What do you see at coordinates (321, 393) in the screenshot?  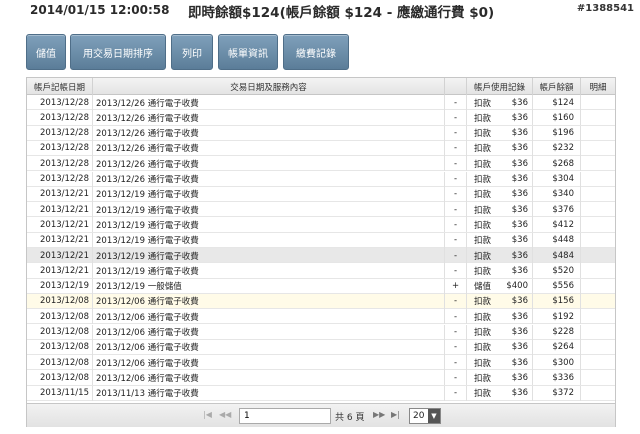 I see `table-row: 2013/11/15 2013/11/13 通行電子收費 - 扣款 $36 $372` at bounding box center [321, 393].